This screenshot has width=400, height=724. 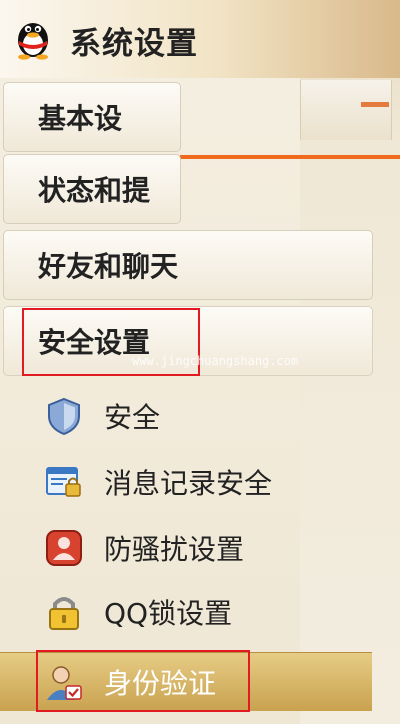 What do you see at coordinates (132, 417) in the screenshot?
I see `security-item-label: 安全` at bounding box center [132, 417].